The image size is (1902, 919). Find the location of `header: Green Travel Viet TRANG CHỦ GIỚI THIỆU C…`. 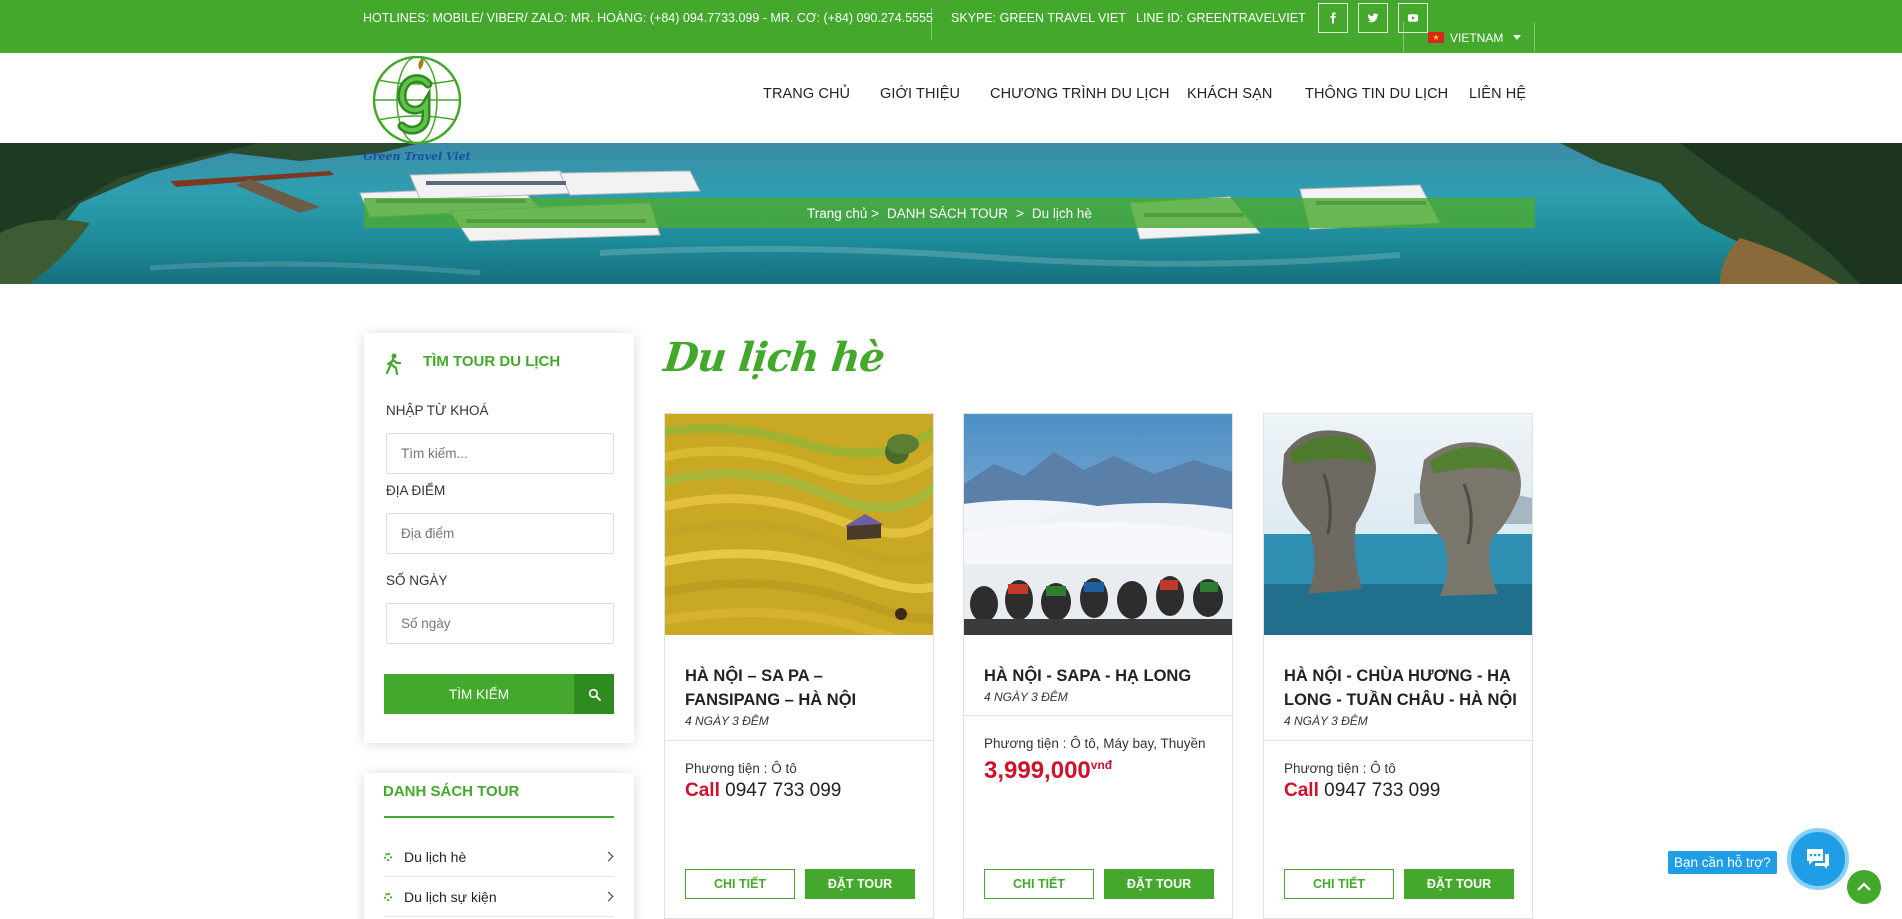

header: Green Travel Viet TRANG CHỦ GIỚI THIỆU C… is located at coordinates (951, 108).